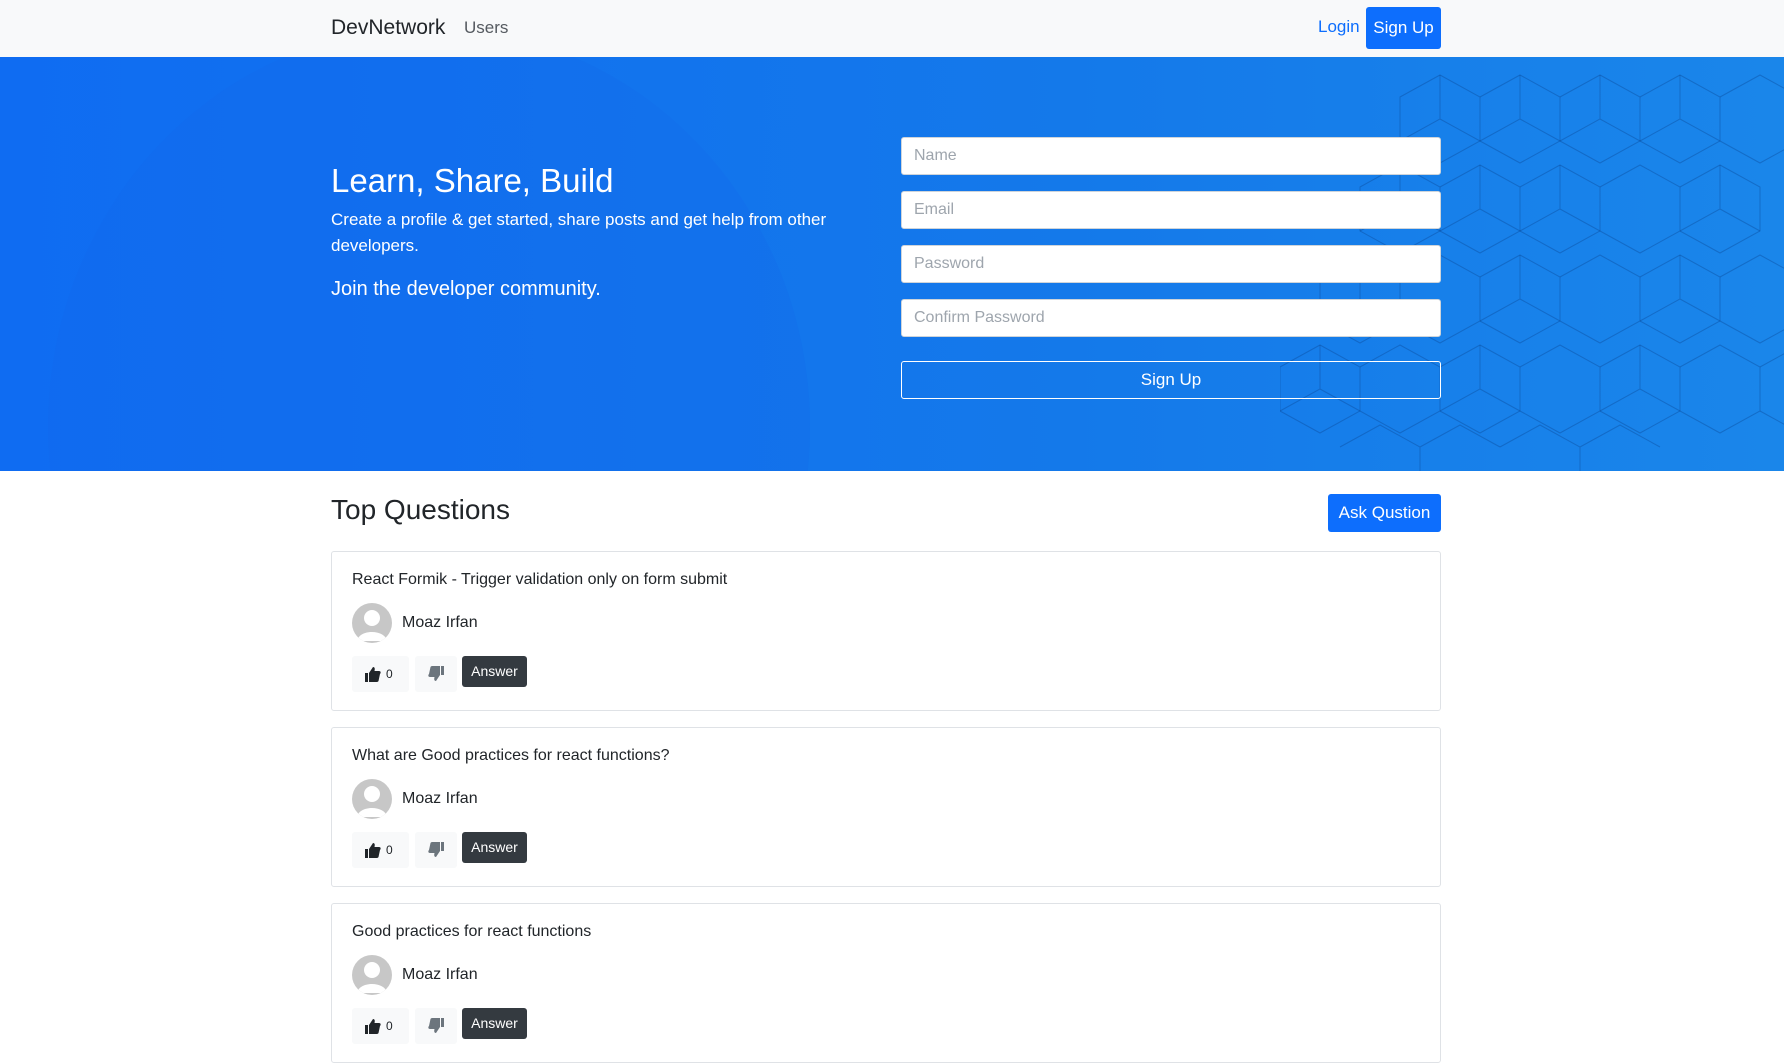  Describe the element at coordinates (1171, 156) in the screenshot. I see `name-input` at that location.